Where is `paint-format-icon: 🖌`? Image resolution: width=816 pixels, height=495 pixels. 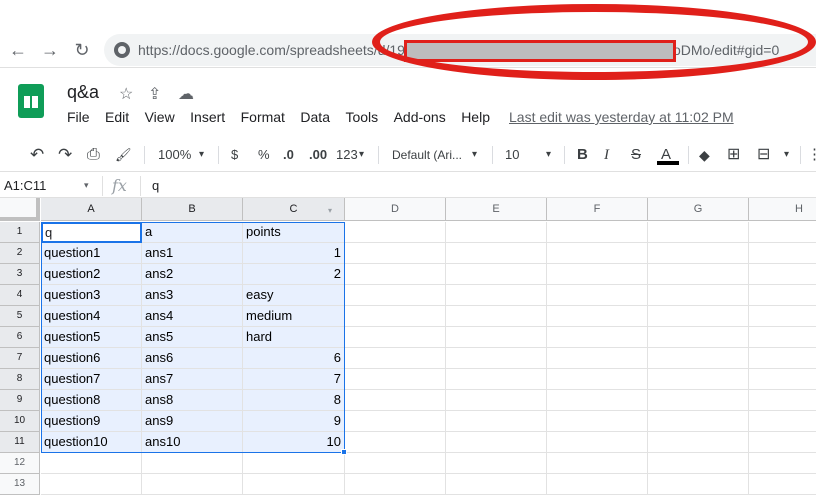 paint-format-icon: 🖌 is located at coordinates (123, 155).